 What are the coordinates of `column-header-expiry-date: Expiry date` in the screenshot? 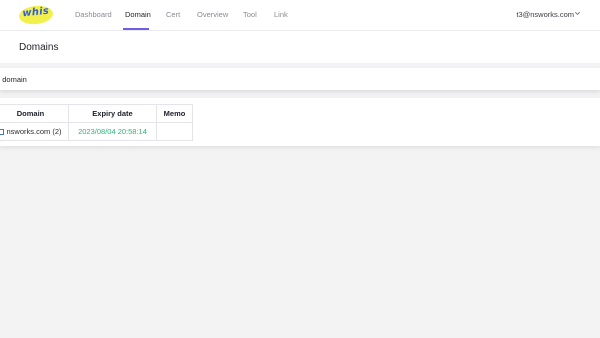 It's located at (112, 113).